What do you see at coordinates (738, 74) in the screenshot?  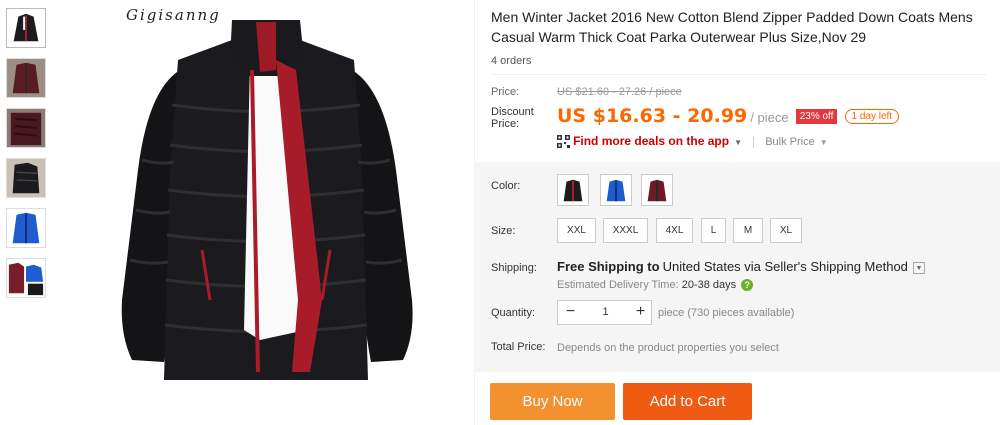 I see `separator` at bounding box center [738, 74].